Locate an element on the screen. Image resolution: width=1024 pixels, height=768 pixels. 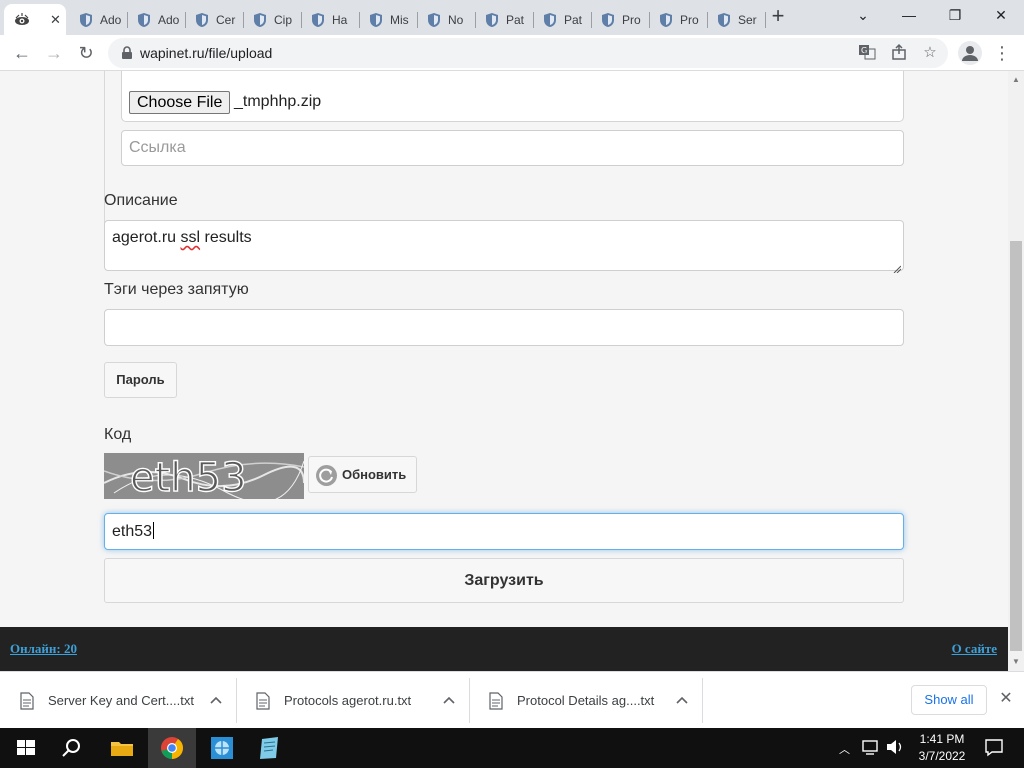
close-window-button: ✕ is located at coordinates (1001, 16).